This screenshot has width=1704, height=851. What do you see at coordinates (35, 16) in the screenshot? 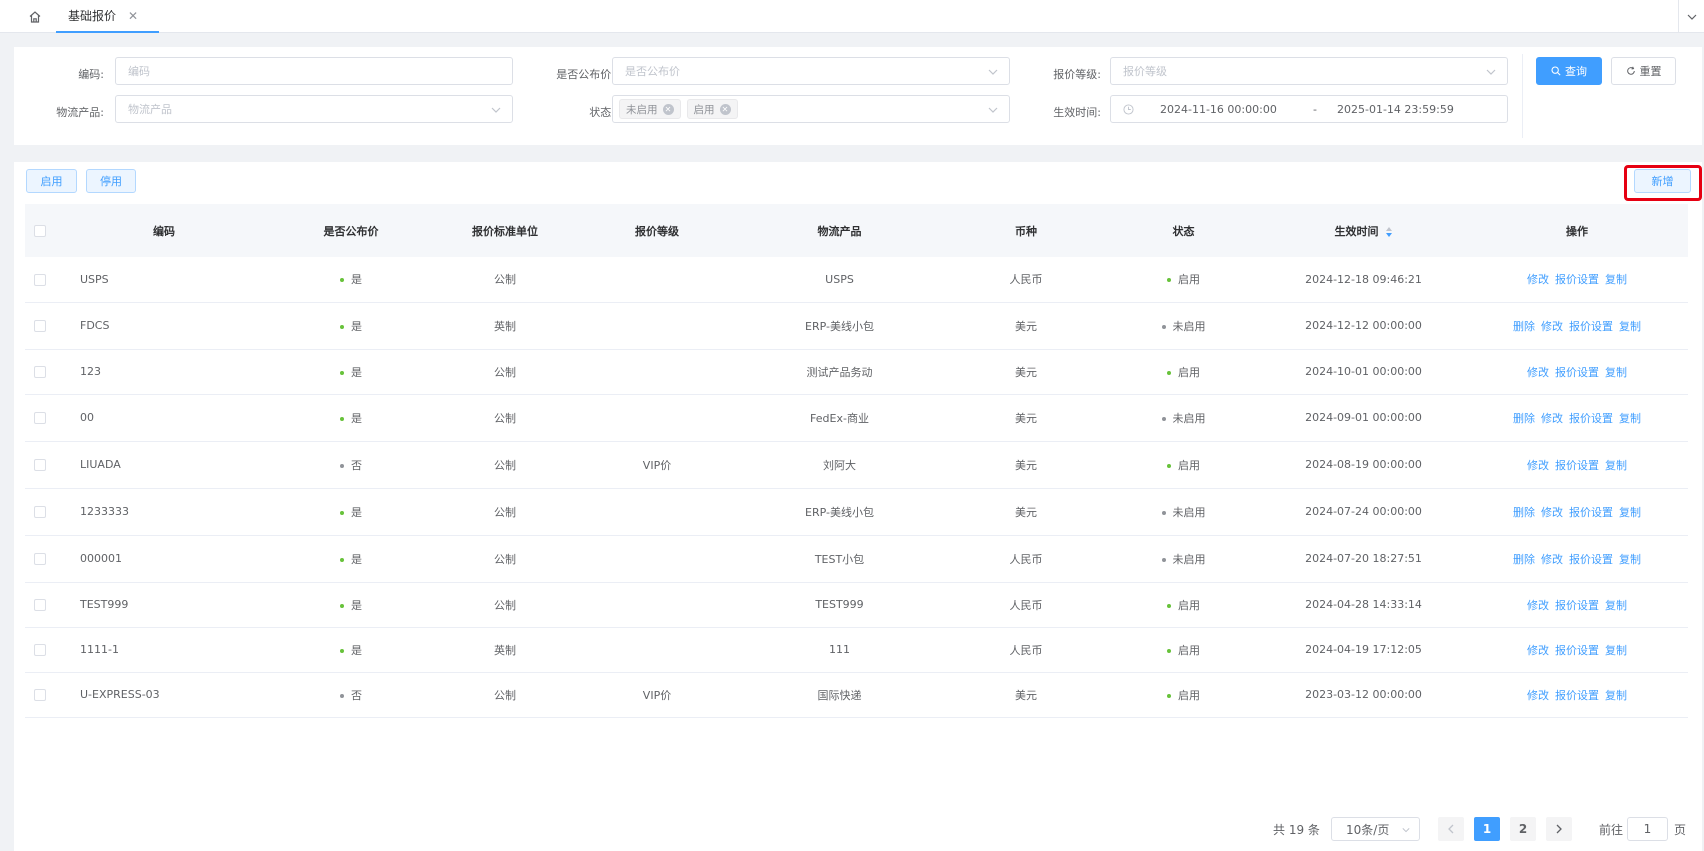
I see `home-tab` at bounding box center [35, 16].